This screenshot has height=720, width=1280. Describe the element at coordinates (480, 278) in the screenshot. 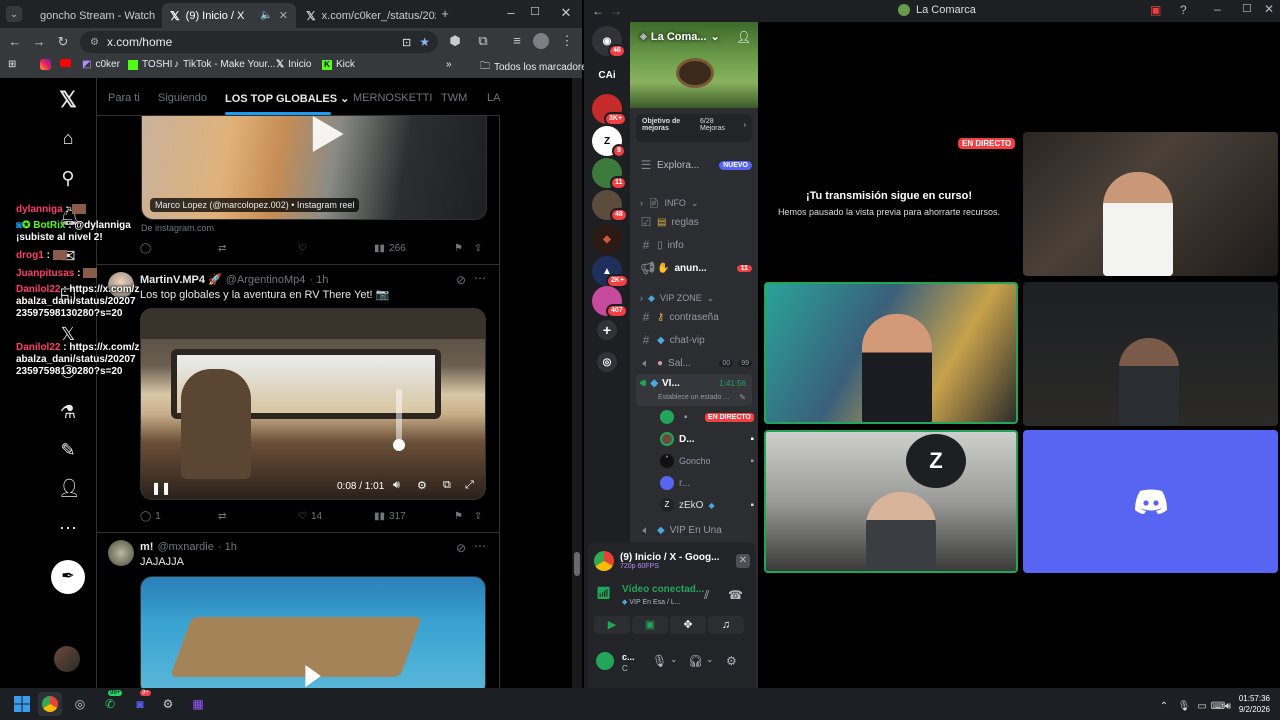

I see `post-more-icon: ⋯` at that location.